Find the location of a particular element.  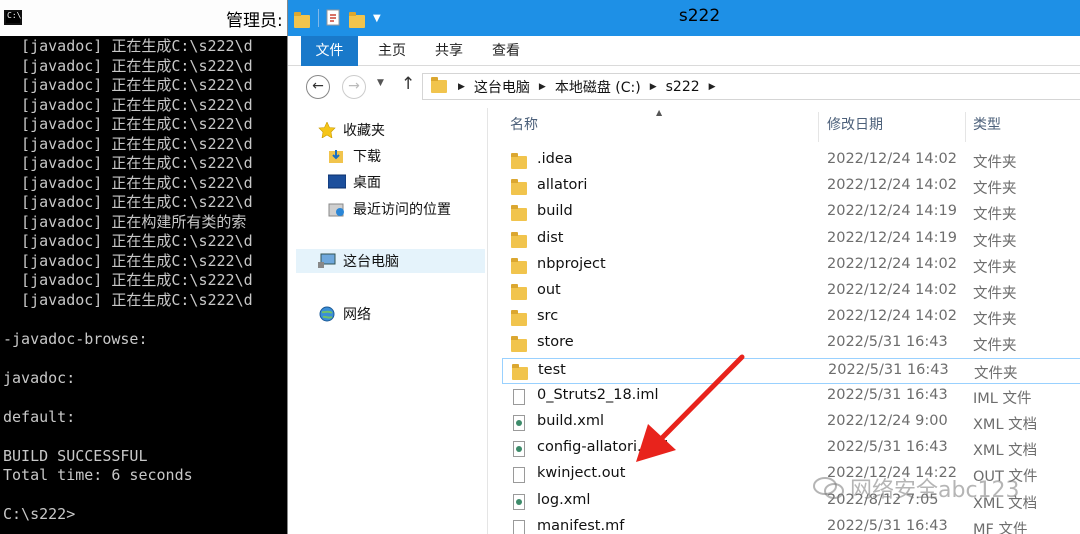

file-row: 0_Struts2_18.iml 2022/5/31 16:43 IML 文件 is located at coordinates (791, 397).